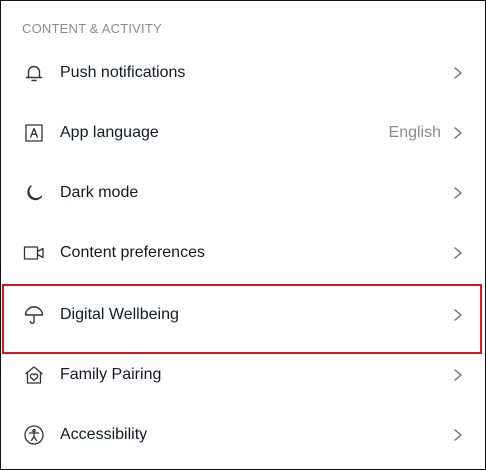  Describe the element at coordinates (34, 133) in the screenshot. I see `language-icon` at that location.